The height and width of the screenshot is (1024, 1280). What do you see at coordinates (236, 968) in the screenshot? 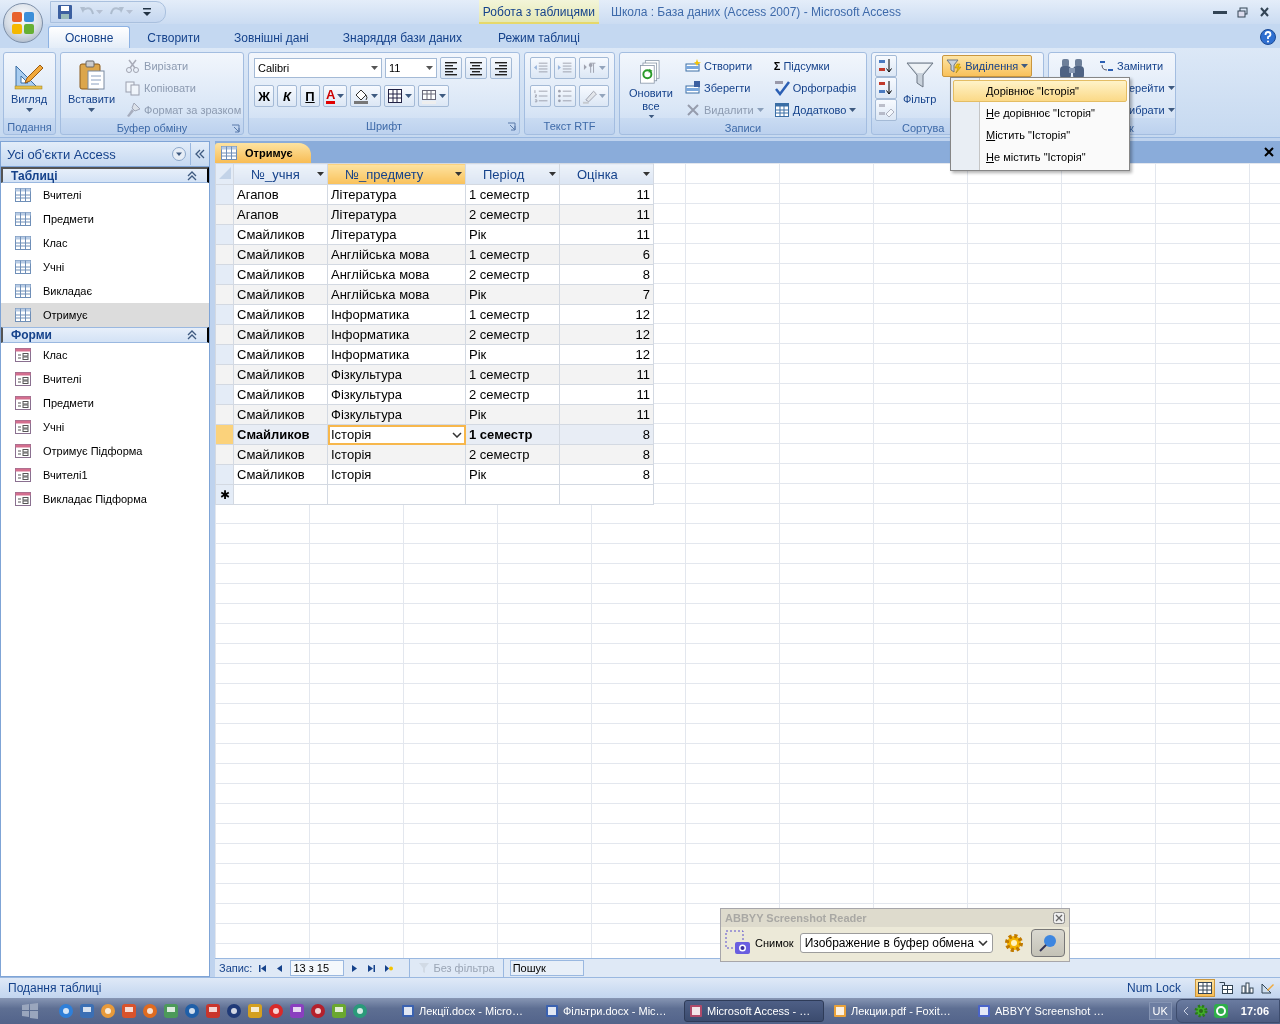
I see `record-label: Запис:` at bounding box center [236, 968].